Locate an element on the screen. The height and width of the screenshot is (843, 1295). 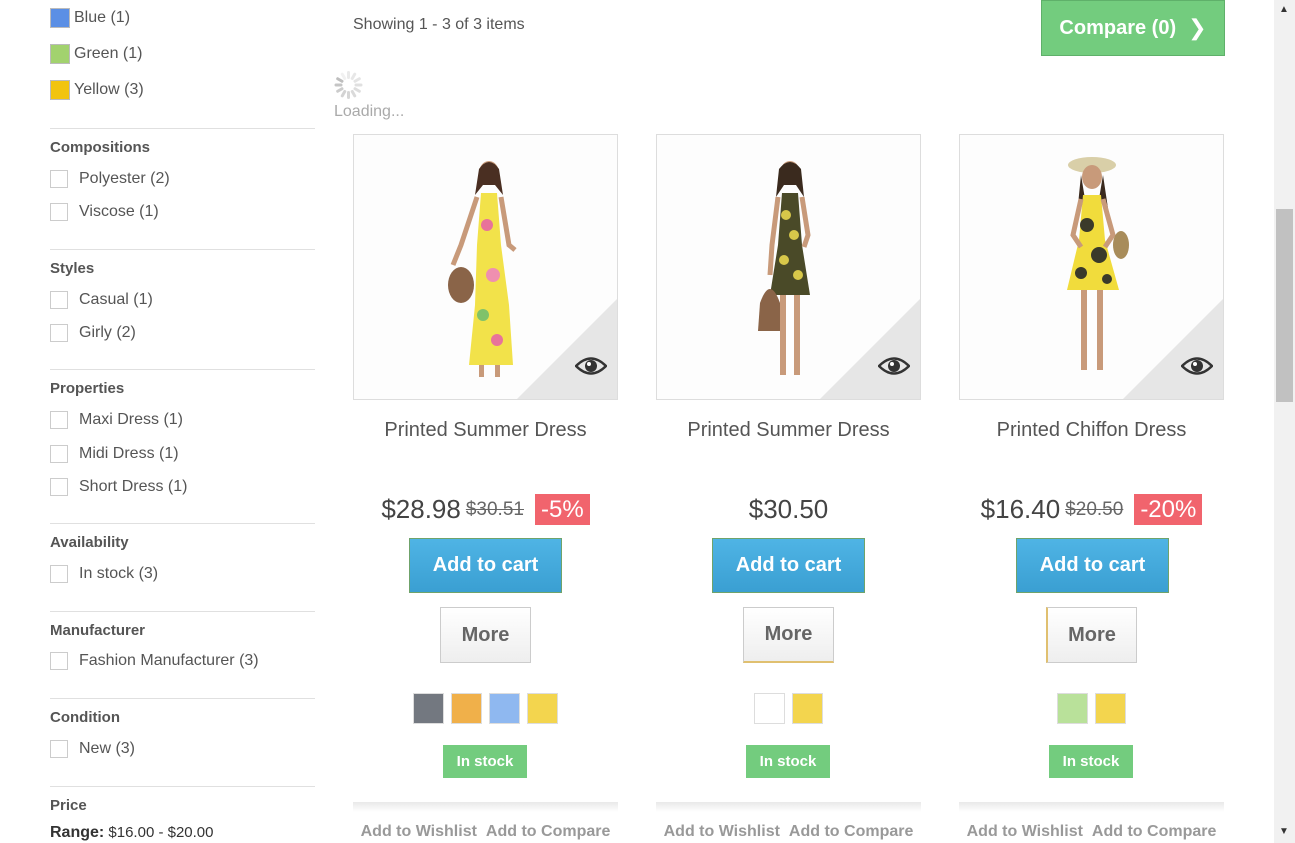
filter-item-midi-dress: Midi Dress (1) is located at coordinates (114, 454).